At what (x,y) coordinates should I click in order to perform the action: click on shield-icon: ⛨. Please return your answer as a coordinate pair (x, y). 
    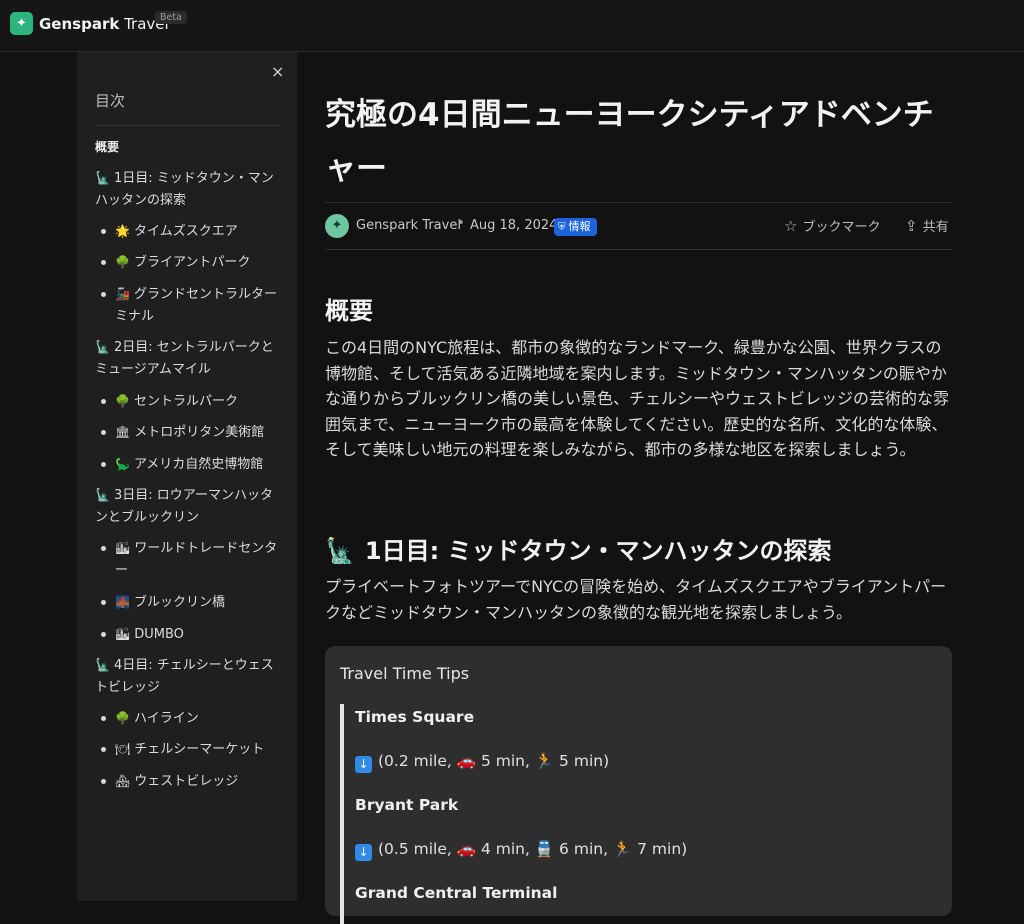
    Looking at the image, I should click on (562, 227).